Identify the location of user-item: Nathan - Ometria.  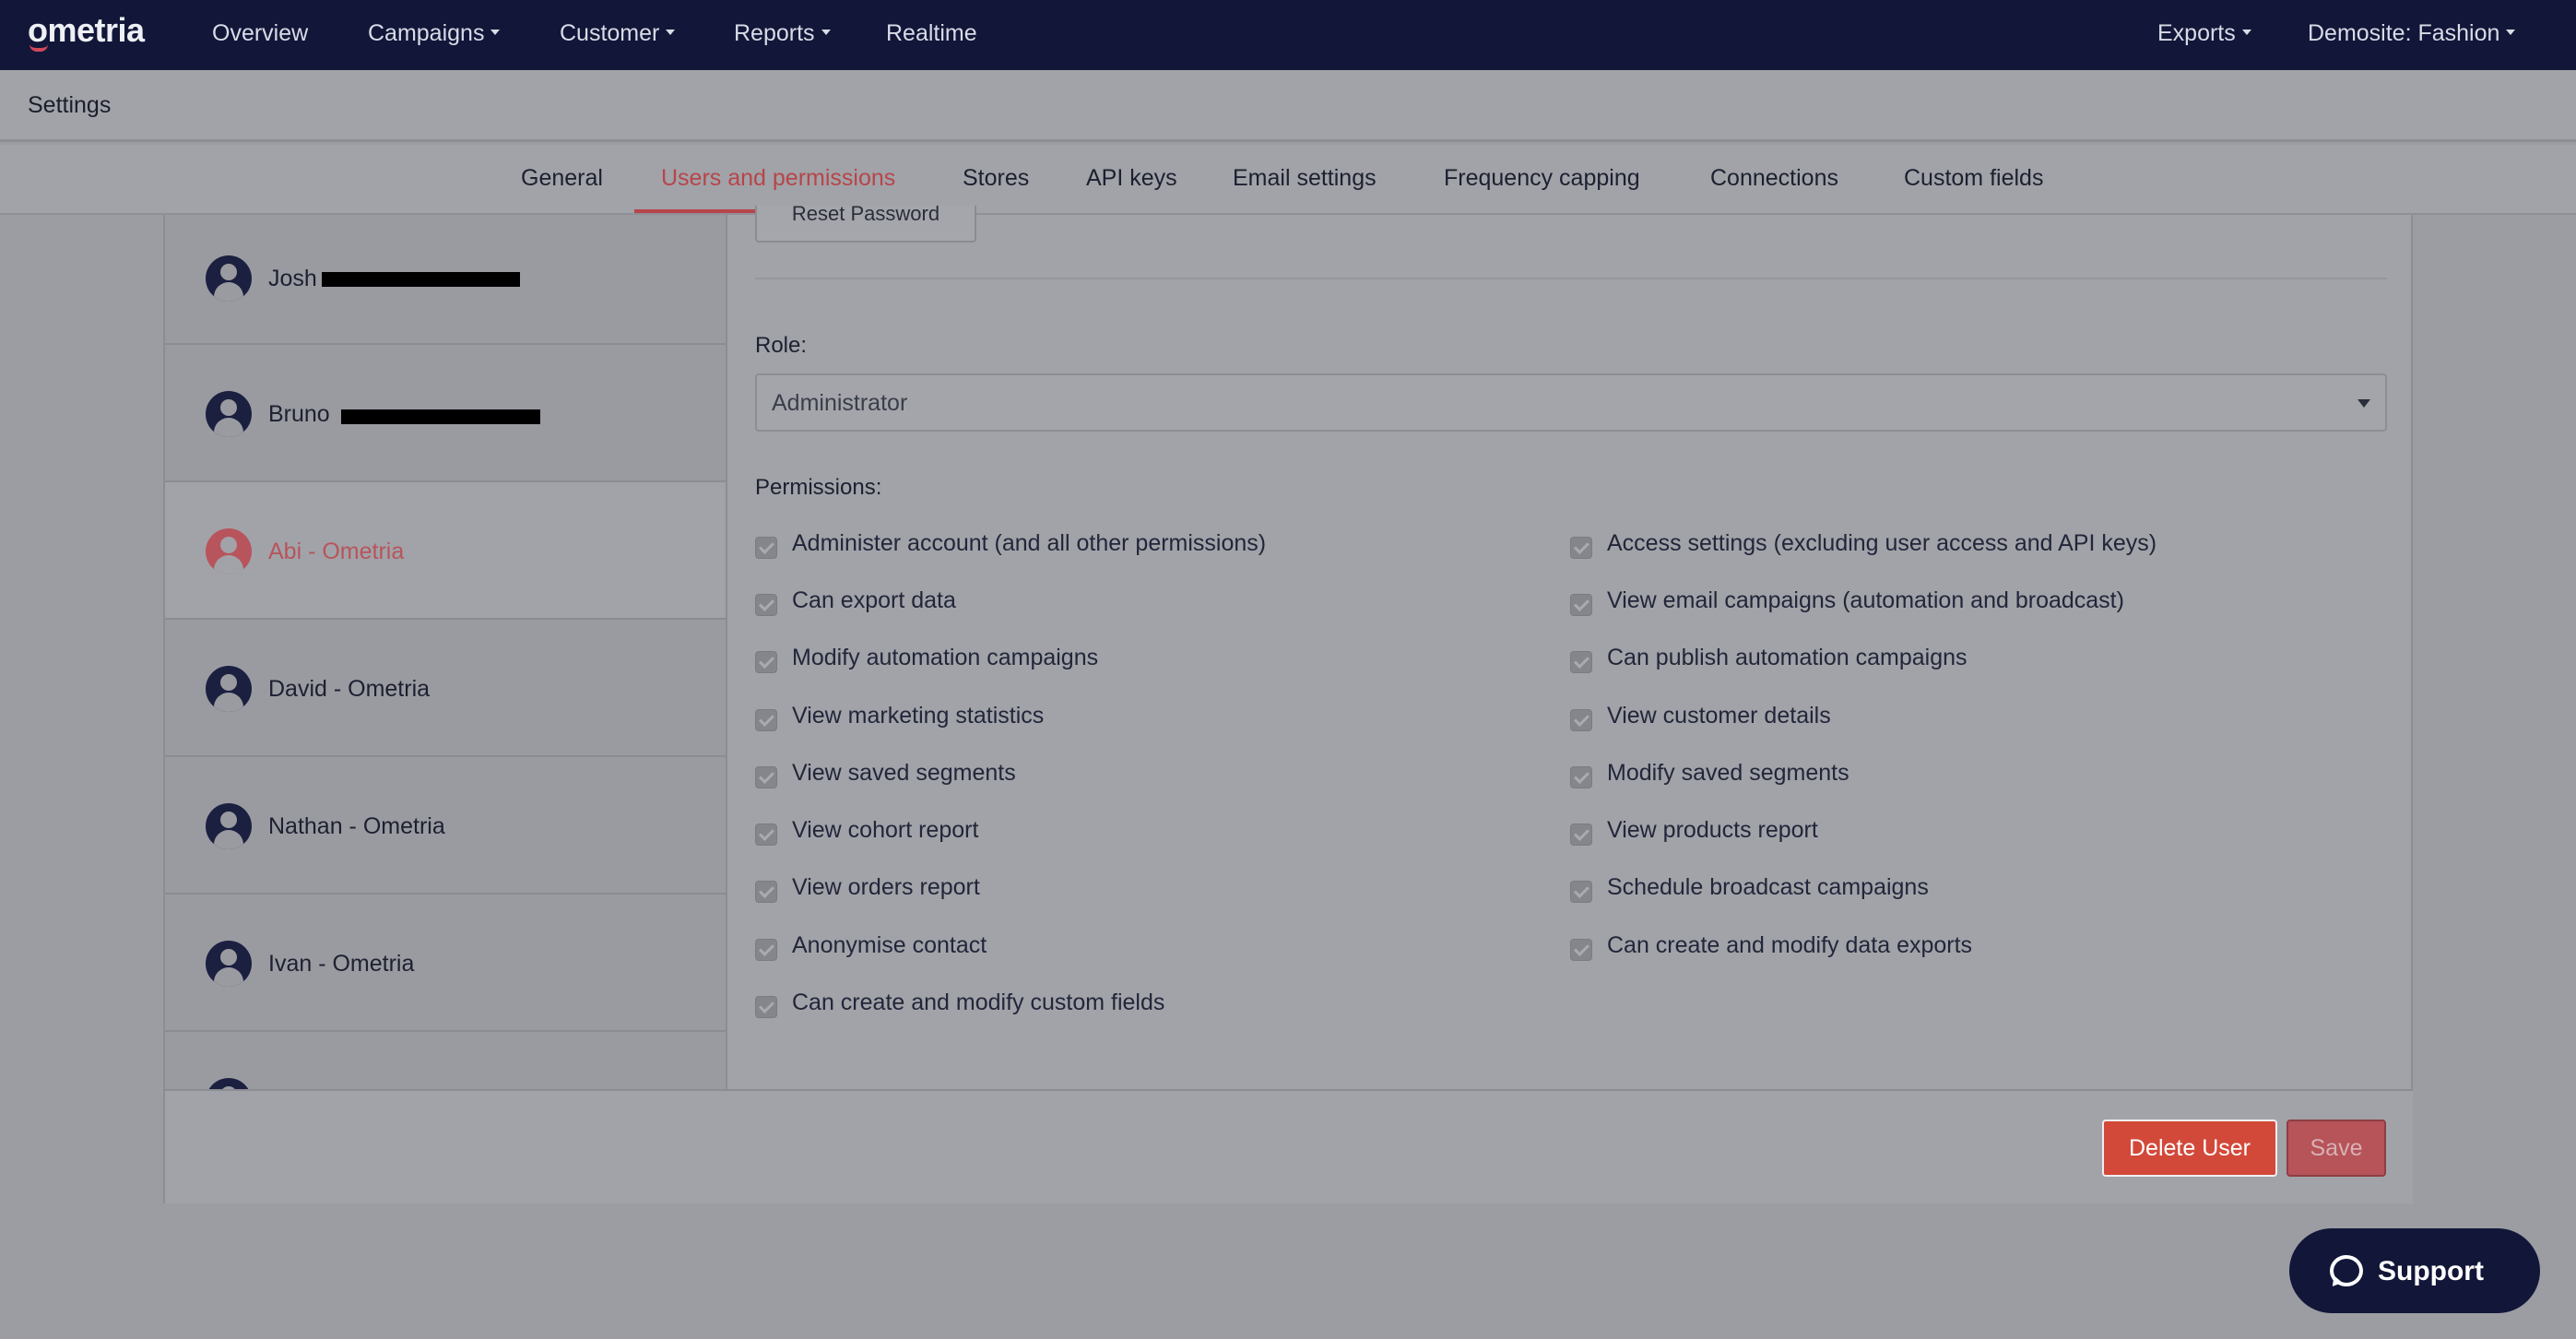
(445, 826).